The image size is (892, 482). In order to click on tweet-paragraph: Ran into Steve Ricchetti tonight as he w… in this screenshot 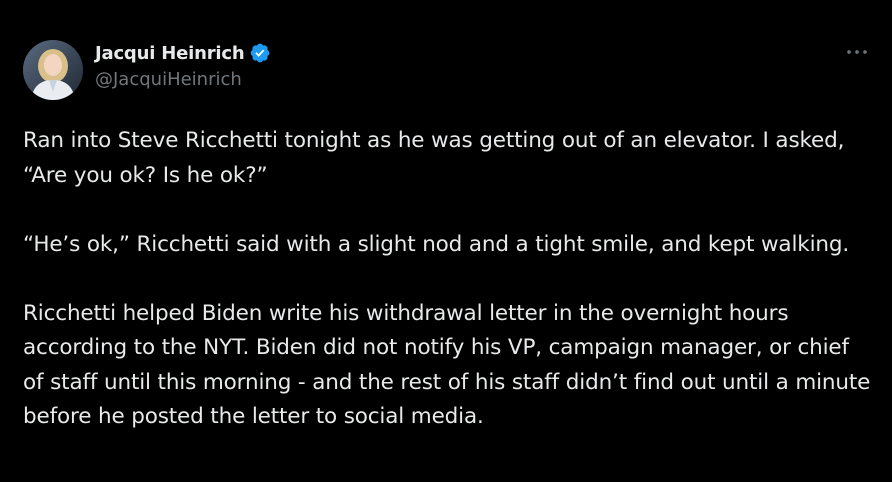, I will do `click(434, 158)`.